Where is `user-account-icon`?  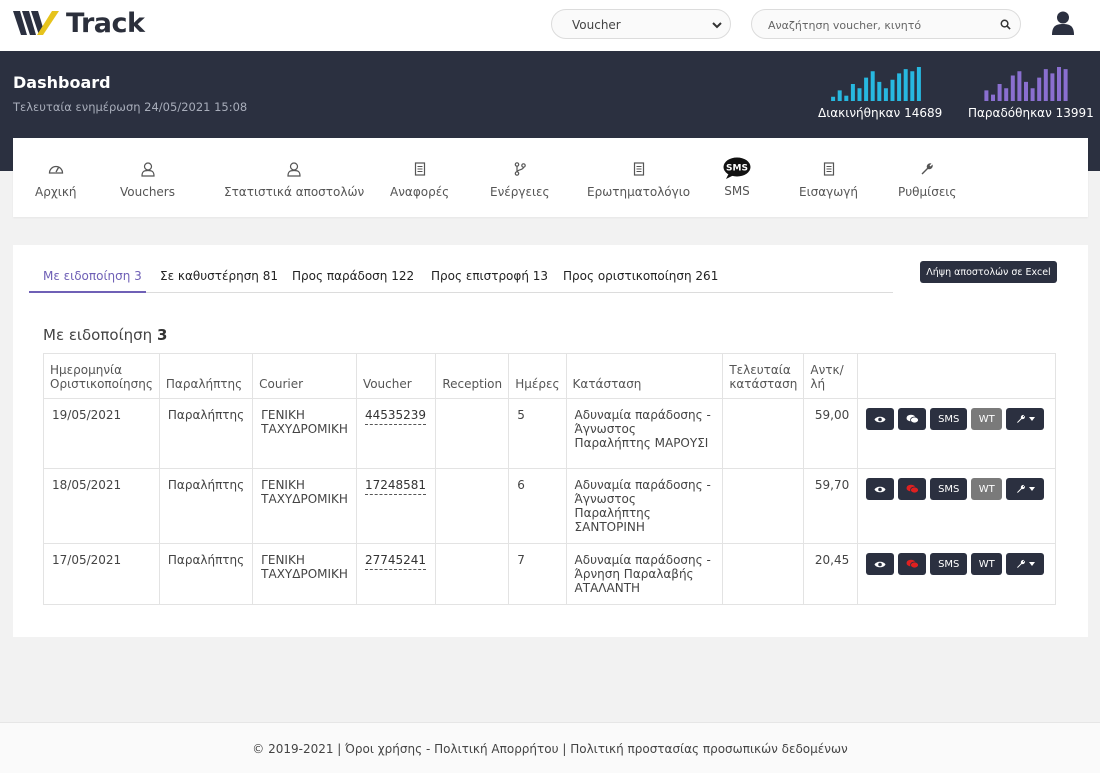 user-account-icon is located at coordinates (1063, 23).